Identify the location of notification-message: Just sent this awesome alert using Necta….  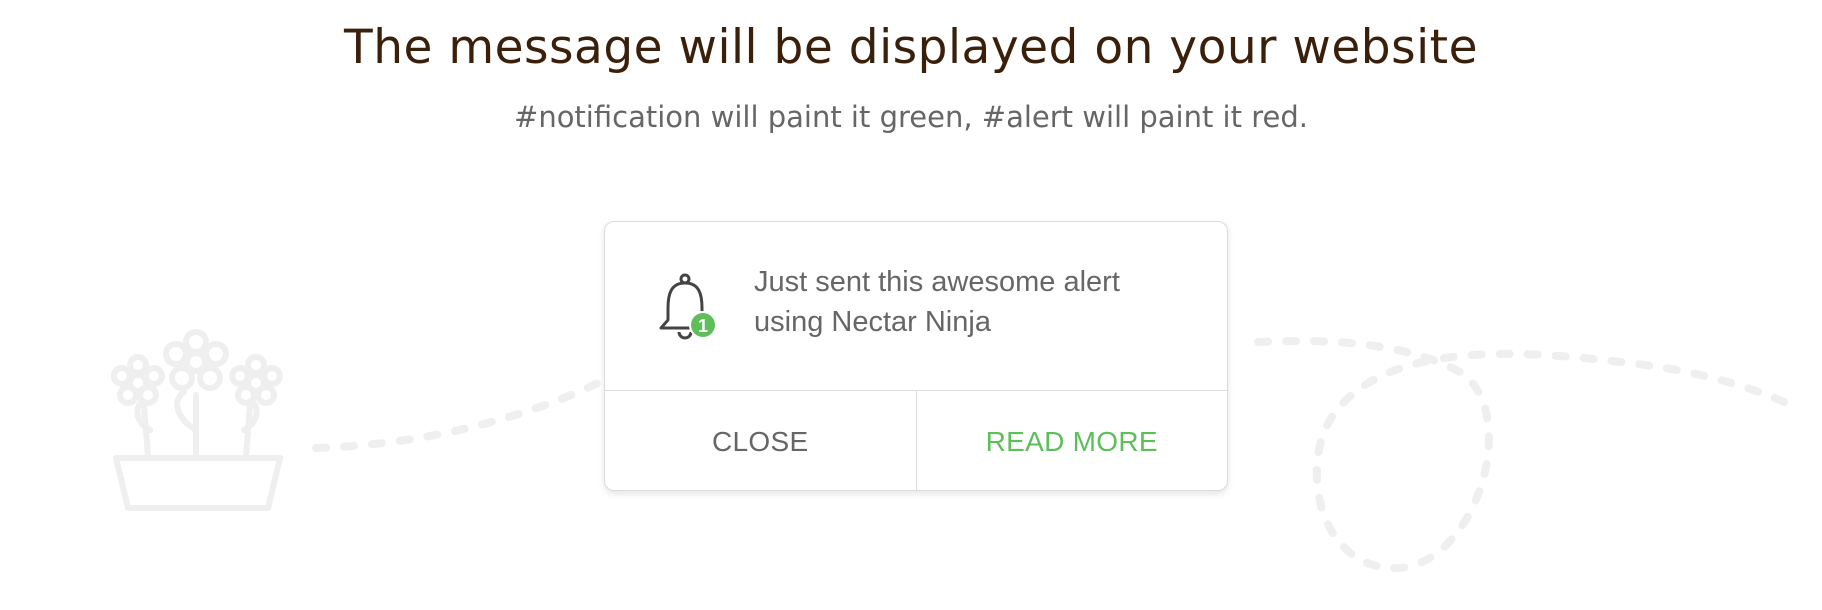
(937, 302).